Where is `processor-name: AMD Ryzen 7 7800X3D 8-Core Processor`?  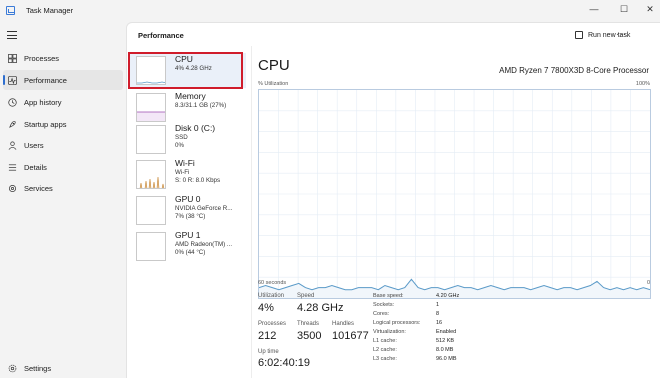 processor-name: AMD Ryzen 7 7800X3D 8-Core Processor is located at coordinates (574, 70).